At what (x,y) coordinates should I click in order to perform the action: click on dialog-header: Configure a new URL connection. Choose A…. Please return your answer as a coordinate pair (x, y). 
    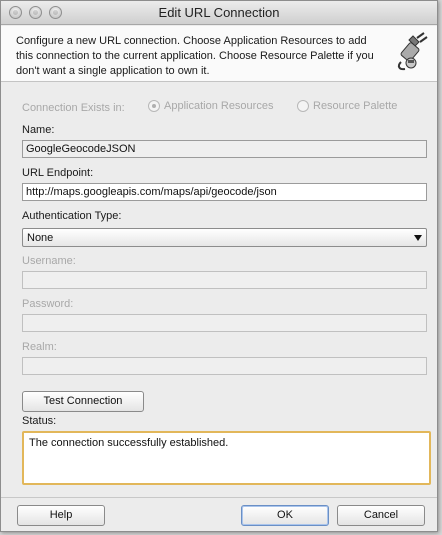
    Looking at the image, I should click on (219, 54).